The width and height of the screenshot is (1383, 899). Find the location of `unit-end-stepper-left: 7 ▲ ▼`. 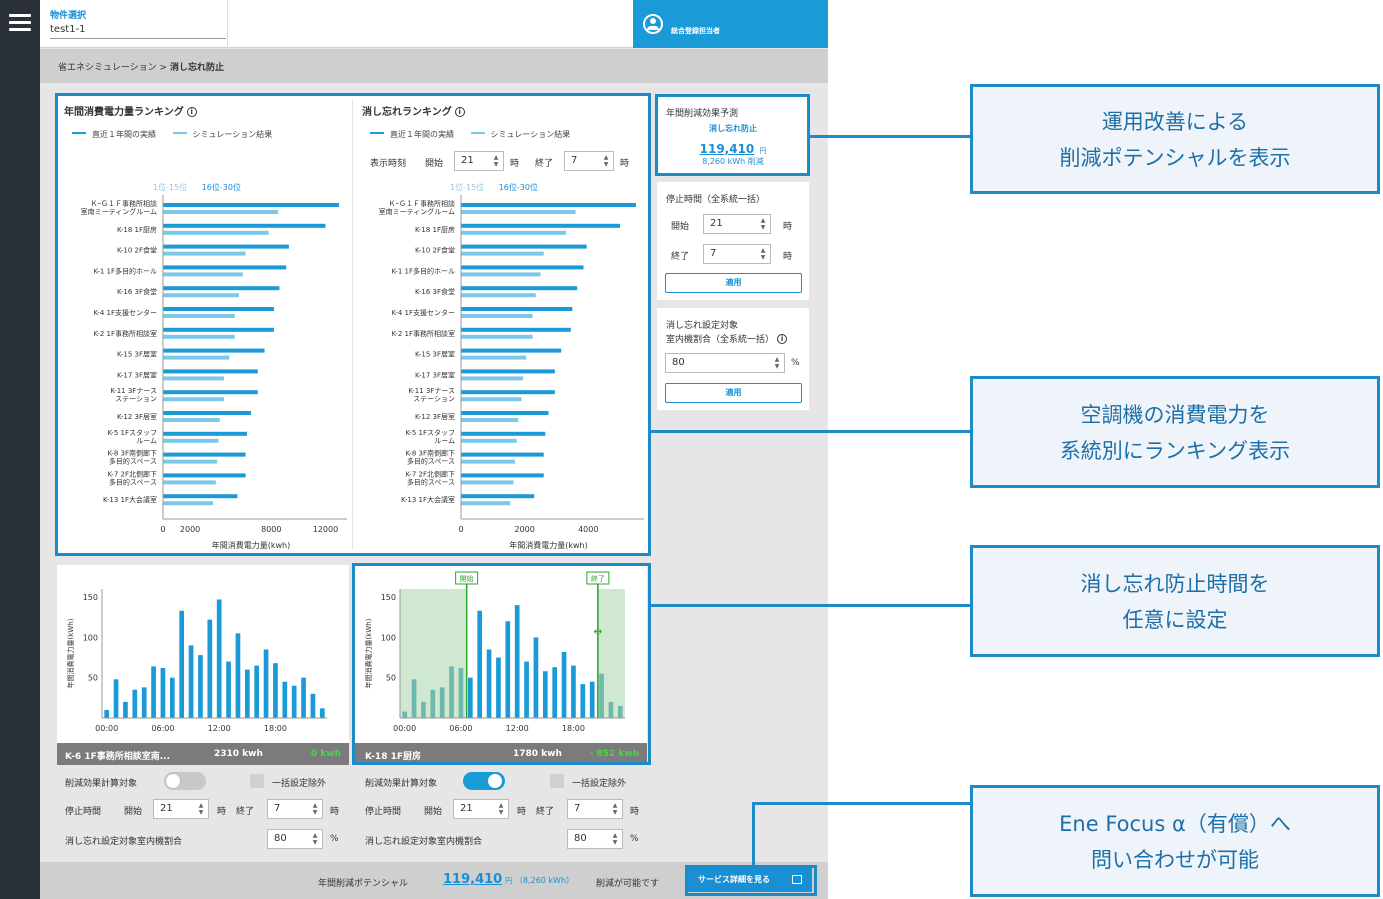

unit-end-stepper-left: 7 ▲ ▼ is located at coordinates (295, 809).